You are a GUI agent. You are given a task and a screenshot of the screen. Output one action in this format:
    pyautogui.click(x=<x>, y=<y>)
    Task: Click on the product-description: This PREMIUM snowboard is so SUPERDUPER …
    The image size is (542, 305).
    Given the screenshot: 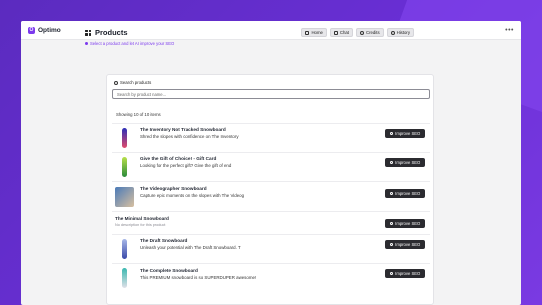 What is the action you would take?
    pyautogui.click(x=198, y=277)
    